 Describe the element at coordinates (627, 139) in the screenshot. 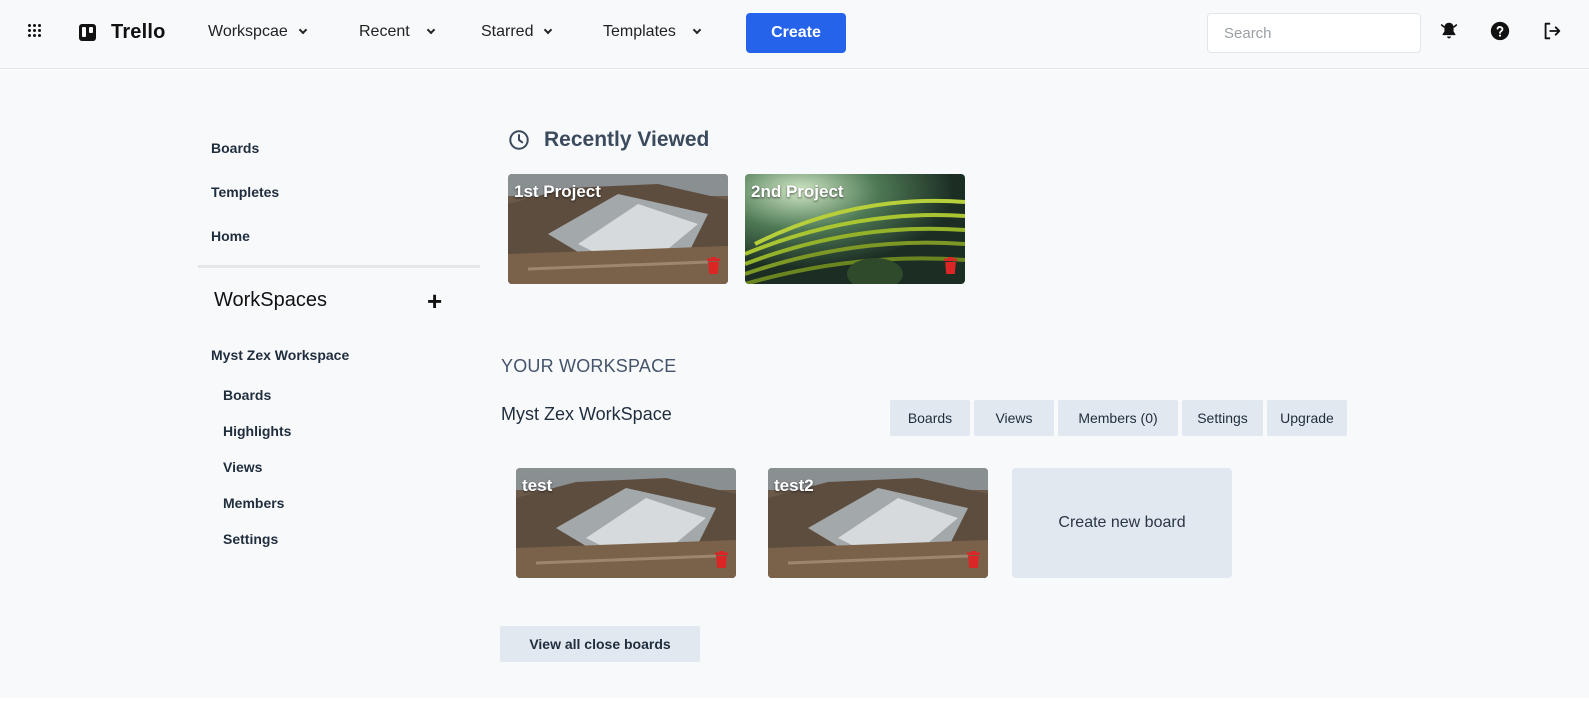

I see `recently-viewed-title: Recently Viewed` at that location.